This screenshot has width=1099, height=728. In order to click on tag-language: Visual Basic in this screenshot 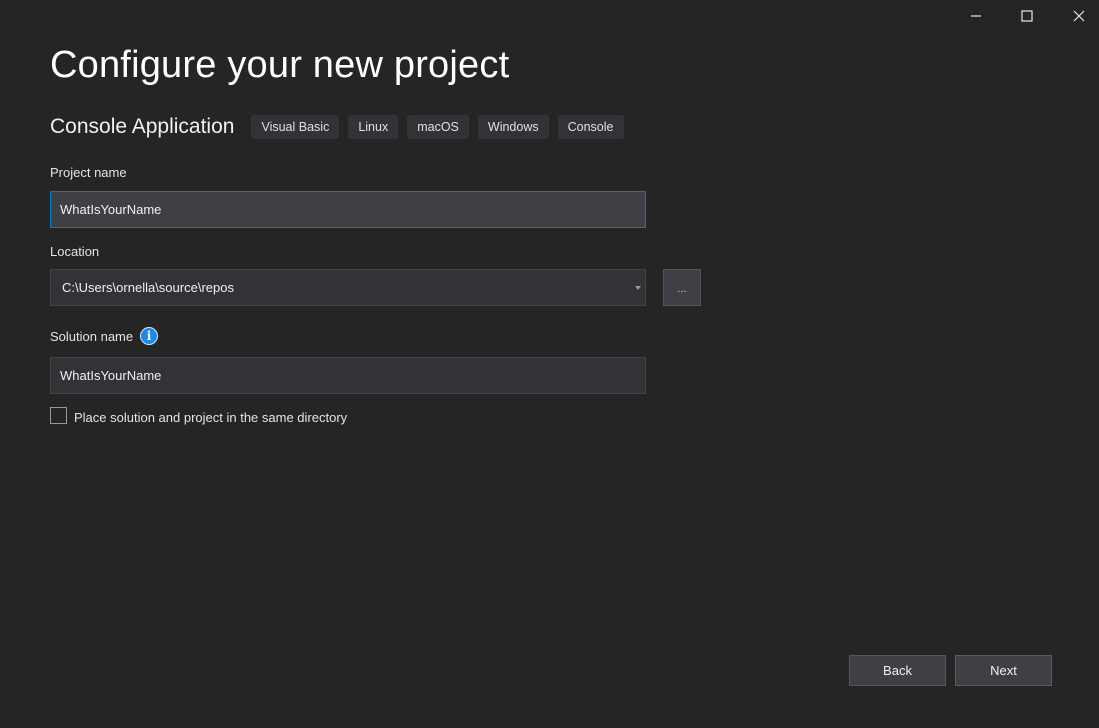, I will do `click(295, 127)`.